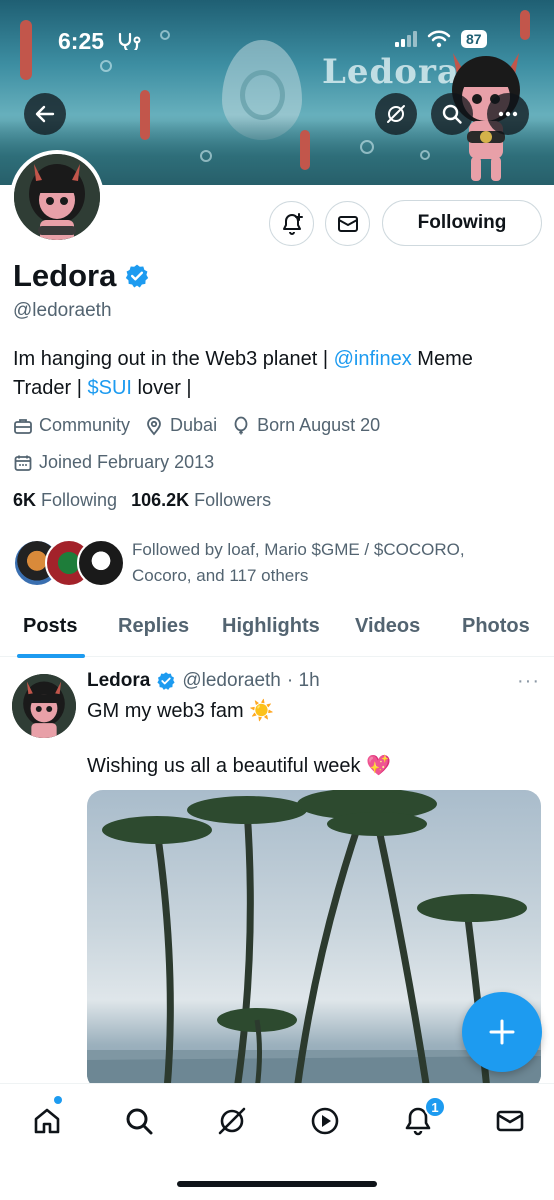  What do you see at coordinates (50, 626) in the screenshot?
I see `tab-posts: Posts` at bounding box center [50, 626].